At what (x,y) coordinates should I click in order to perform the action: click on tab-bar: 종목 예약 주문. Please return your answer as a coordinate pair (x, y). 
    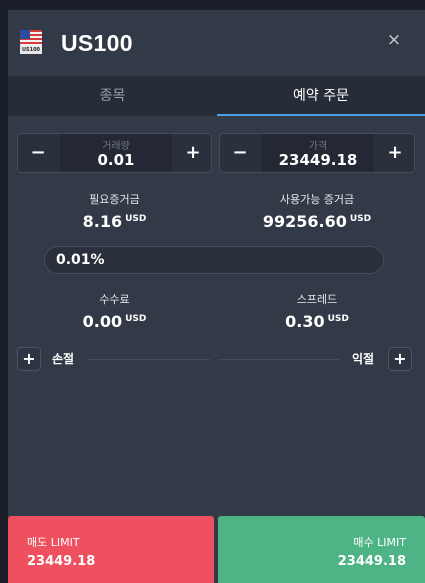
    Looking at the image, I should click on (216, 96).